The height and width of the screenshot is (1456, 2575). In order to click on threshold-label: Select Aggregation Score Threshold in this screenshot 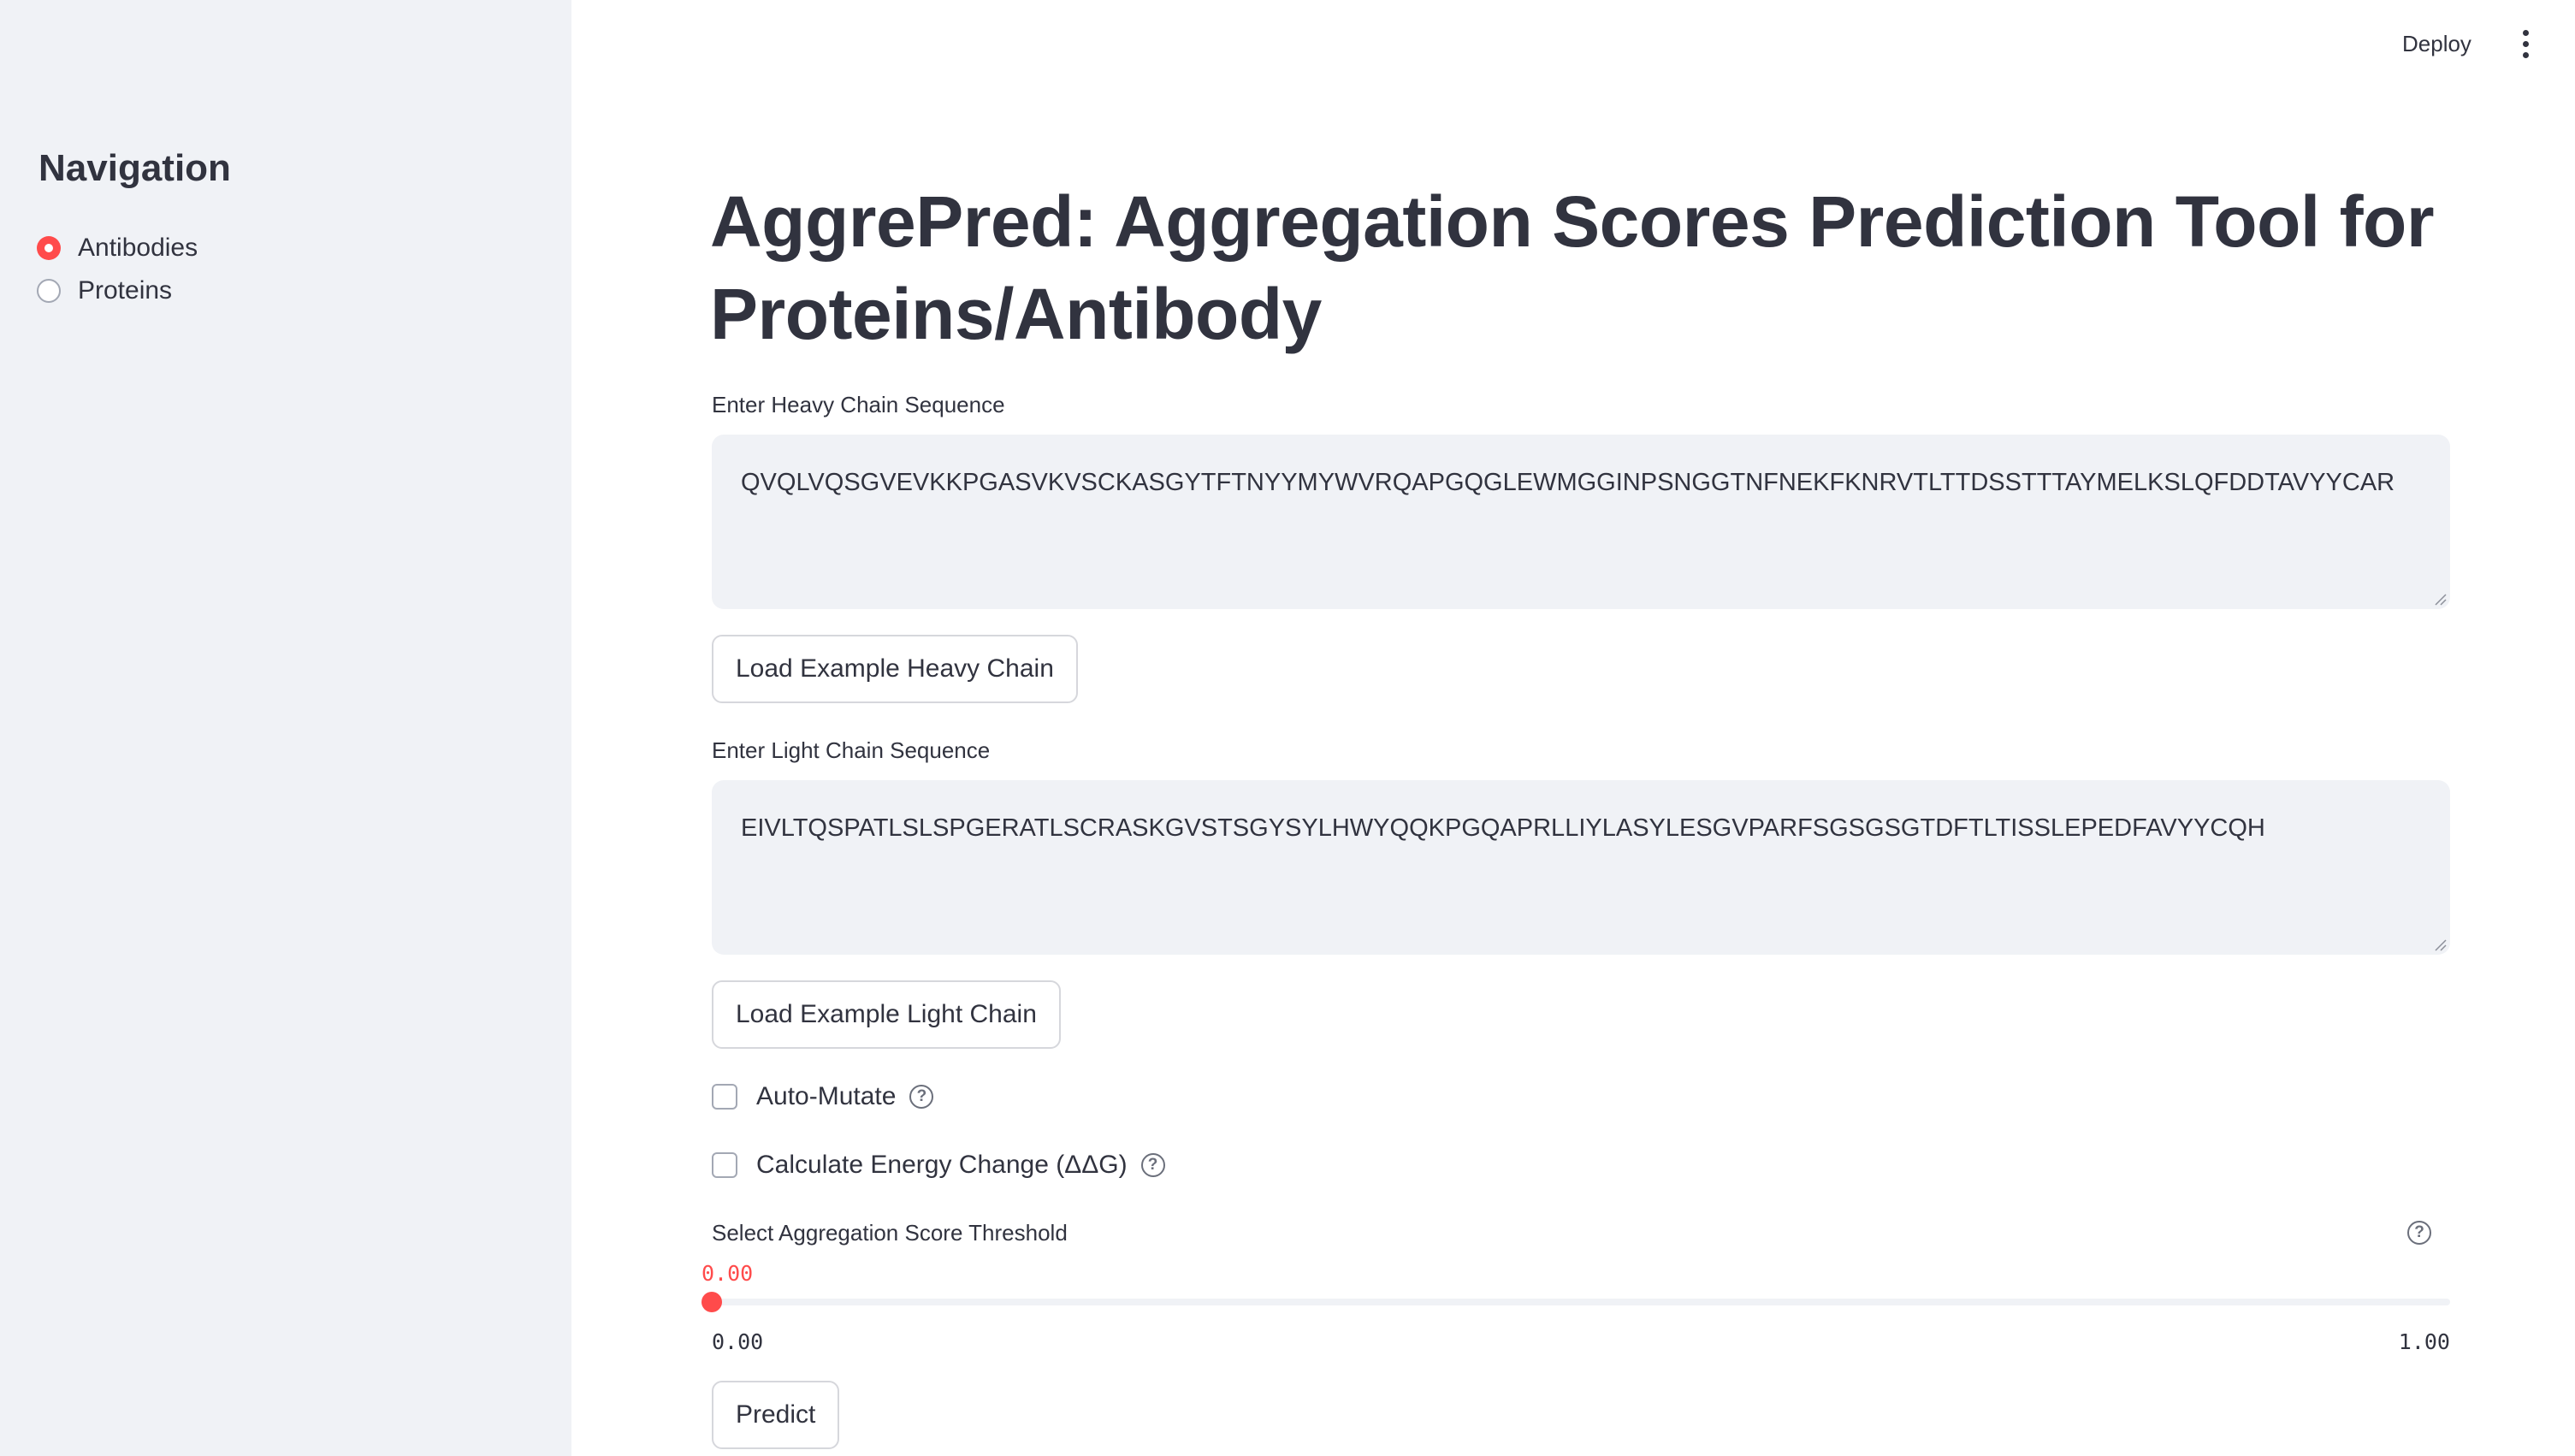, I will do `click(890, 1233)`.